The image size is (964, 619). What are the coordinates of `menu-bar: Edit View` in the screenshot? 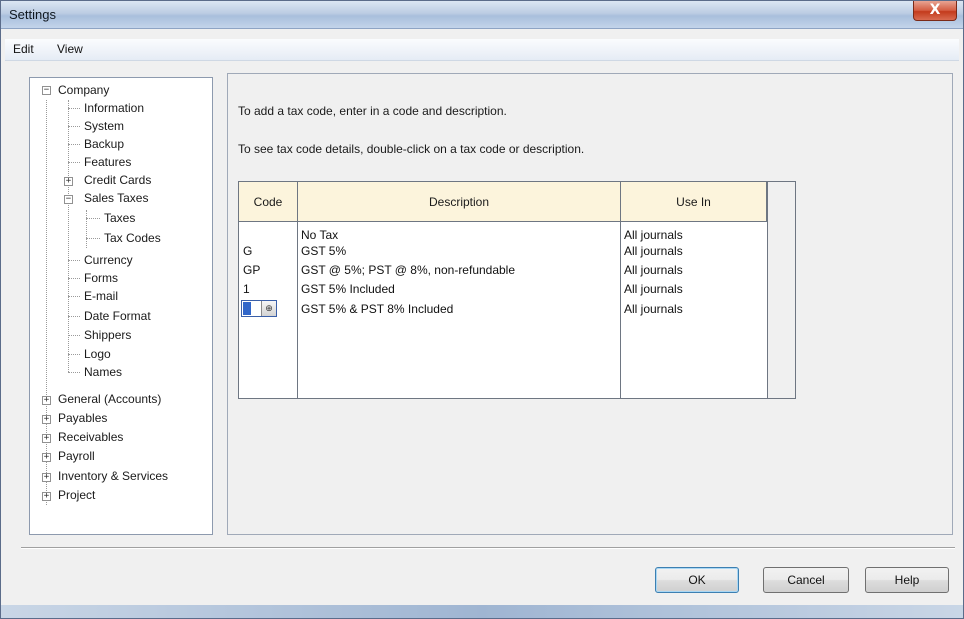 It's located at (482, 50).